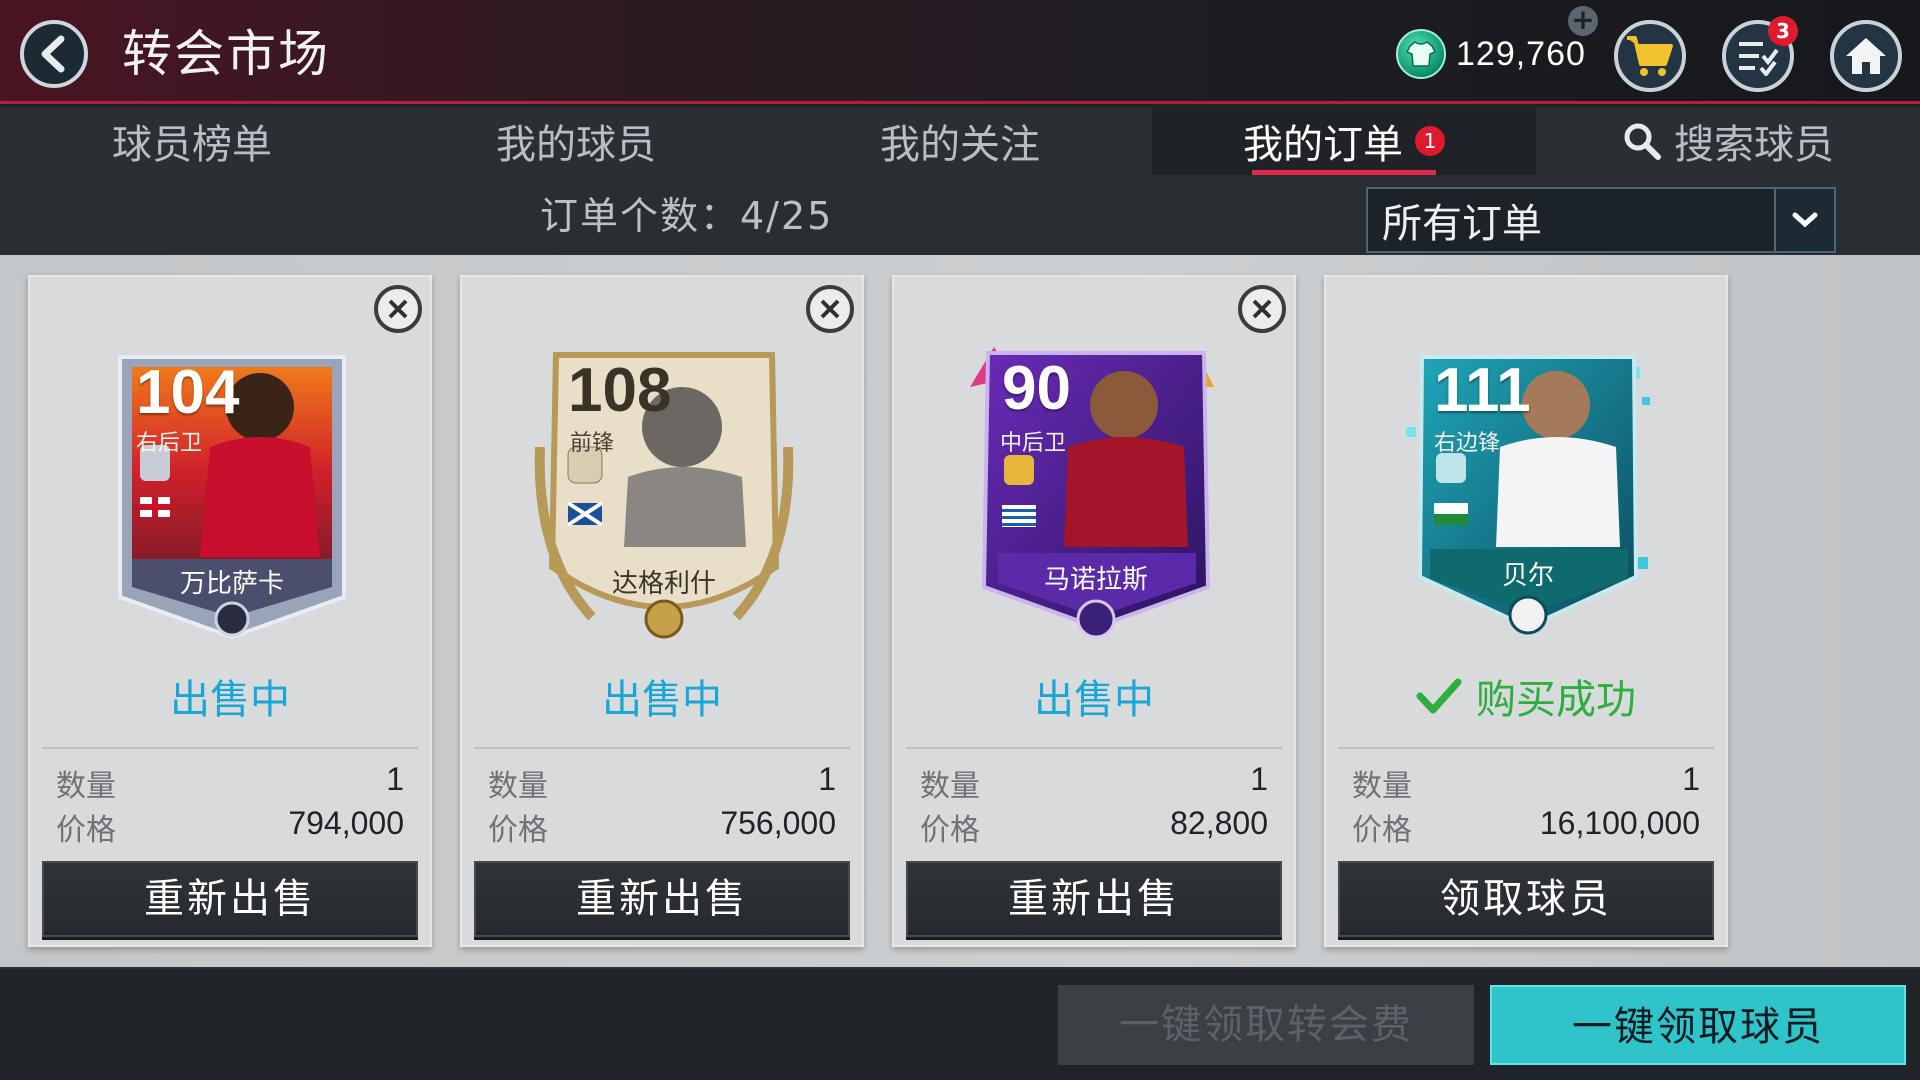  I want to click on cart-icon, so click(1650, 56).